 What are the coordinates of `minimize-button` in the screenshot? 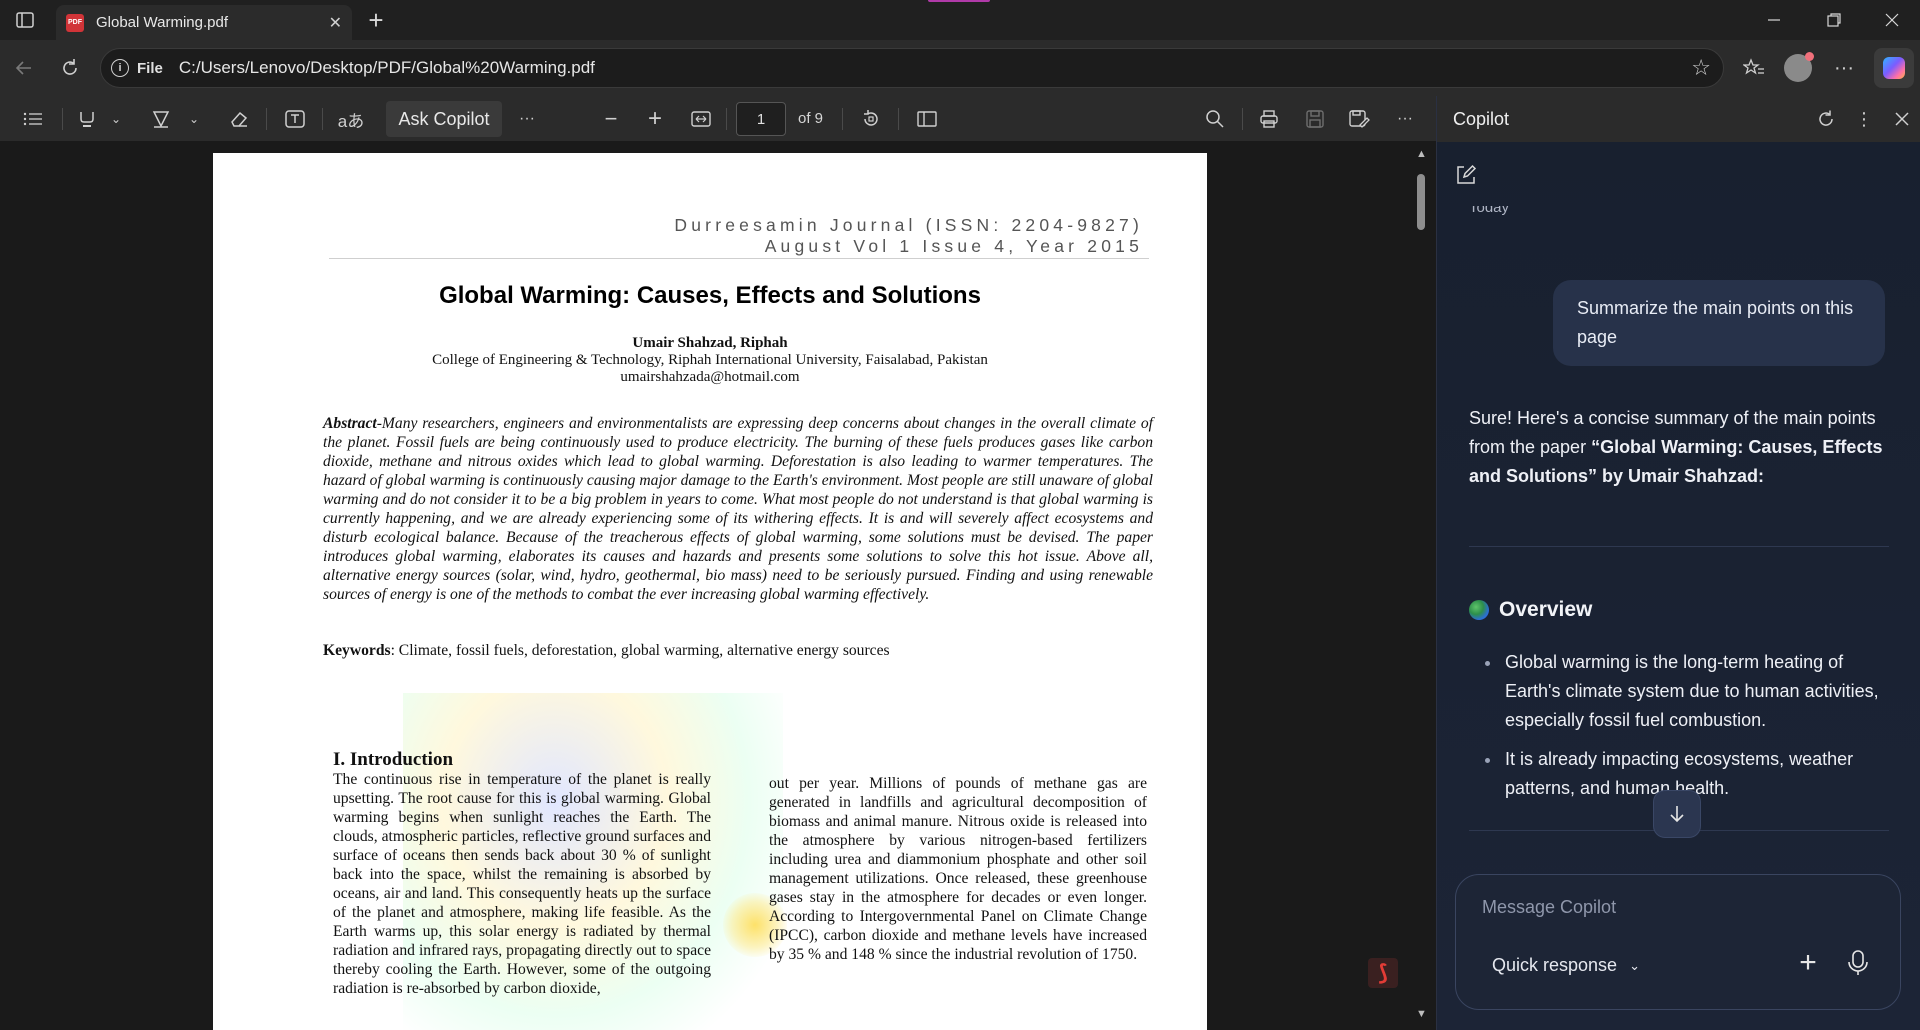 It's located at (1774, 20).